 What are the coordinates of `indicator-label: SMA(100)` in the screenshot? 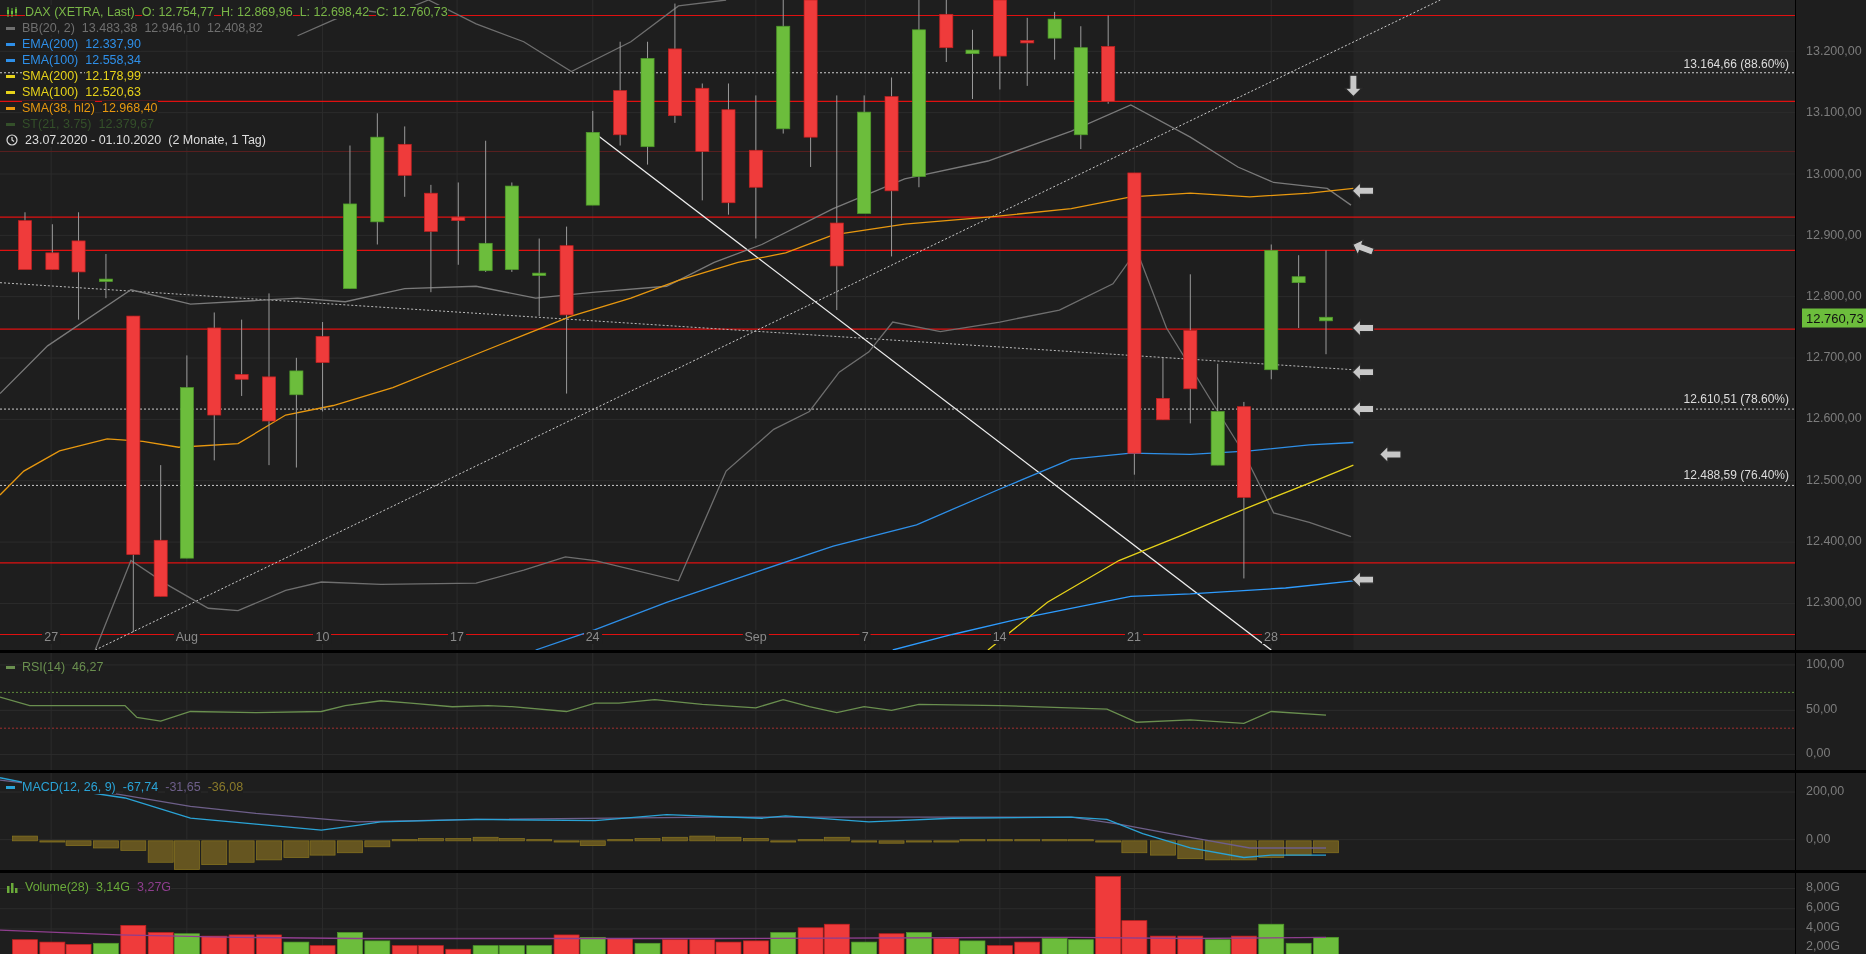 It's located at (50, 92).